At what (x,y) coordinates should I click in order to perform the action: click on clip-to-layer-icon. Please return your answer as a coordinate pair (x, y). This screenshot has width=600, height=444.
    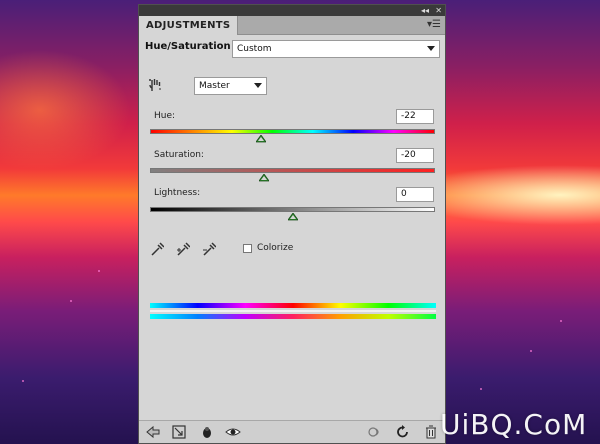
    Looking at the image, I should click on (207, 432).